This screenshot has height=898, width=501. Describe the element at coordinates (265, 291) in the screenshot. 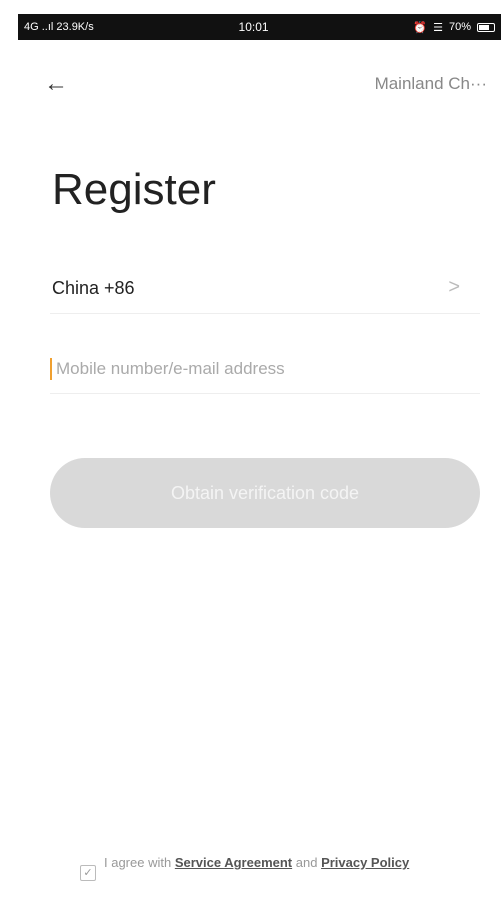

I see `country-code-selector: China +86 >` at that location.